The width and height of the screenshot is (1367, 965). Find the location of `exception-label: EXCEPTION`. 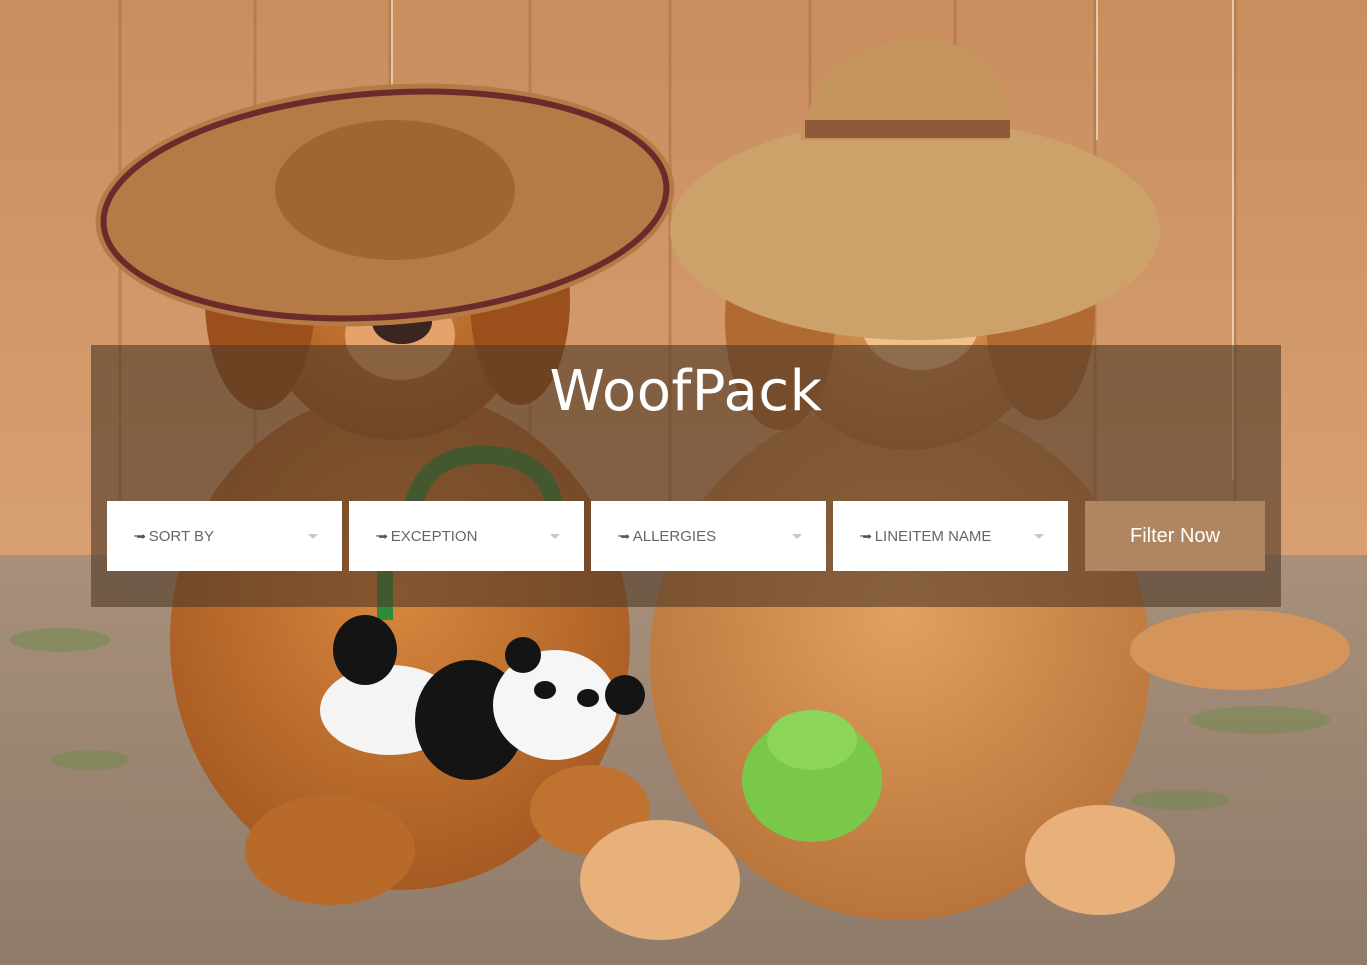

exception-label: EXCEPTION is located at coordinates (434, 536).